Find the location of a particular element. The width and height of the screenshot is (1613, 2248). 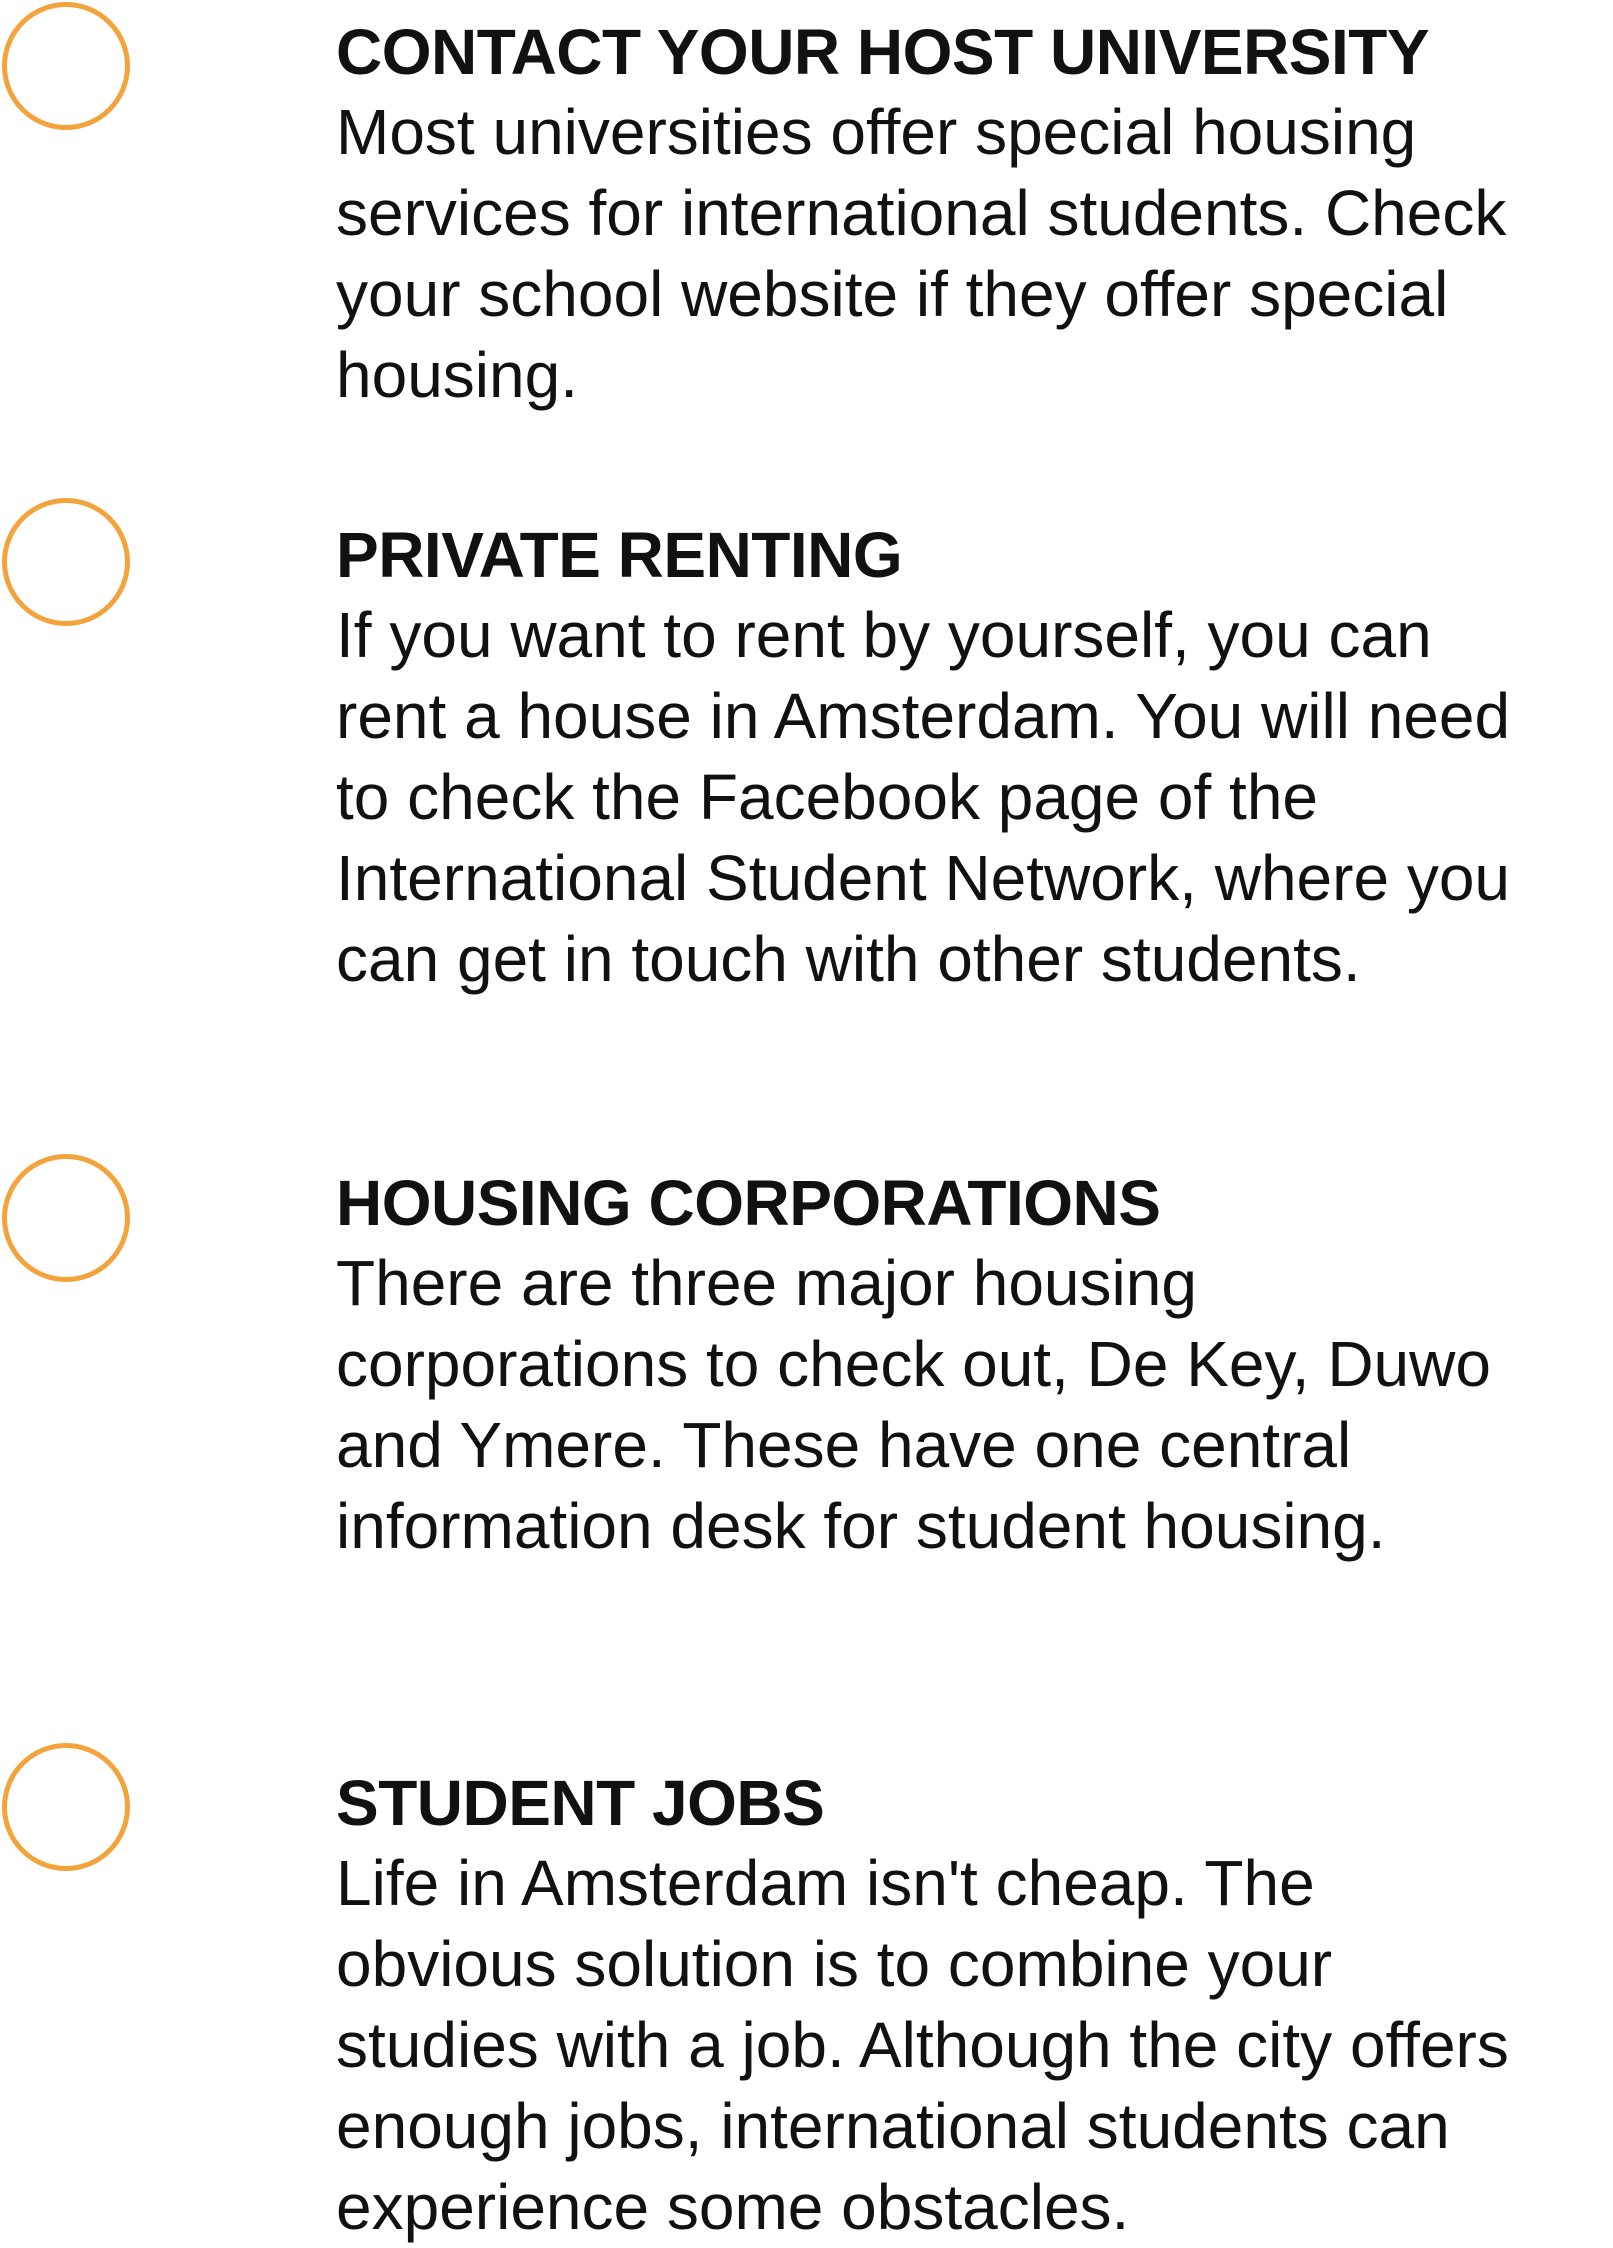

item-title: HOUSING CORPORATIONS is located at coordinates (748, 1203).